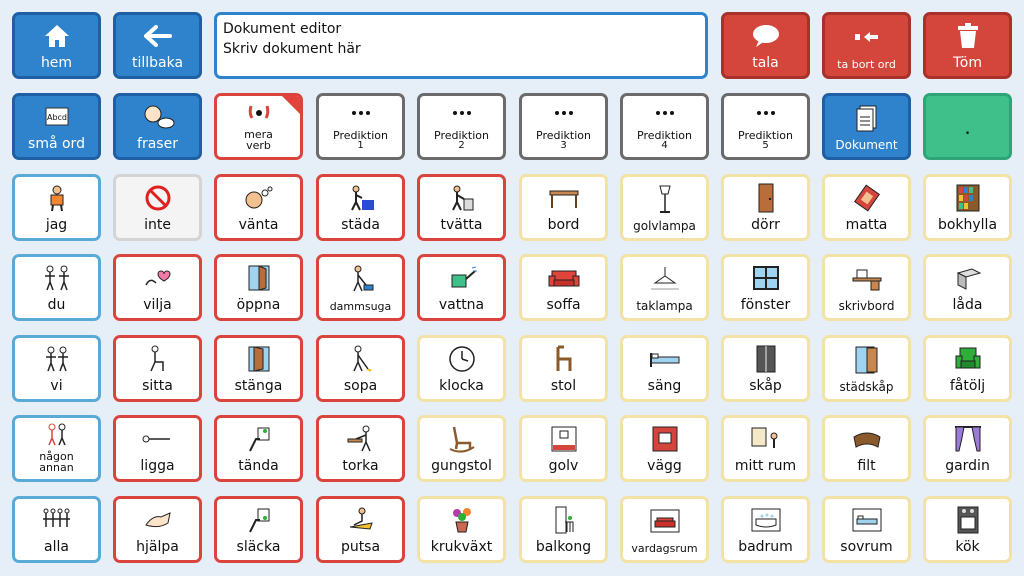  Describe the element at coordinates (157, 287) in the screenshot. I see `word-vilja: vilja` at that location.